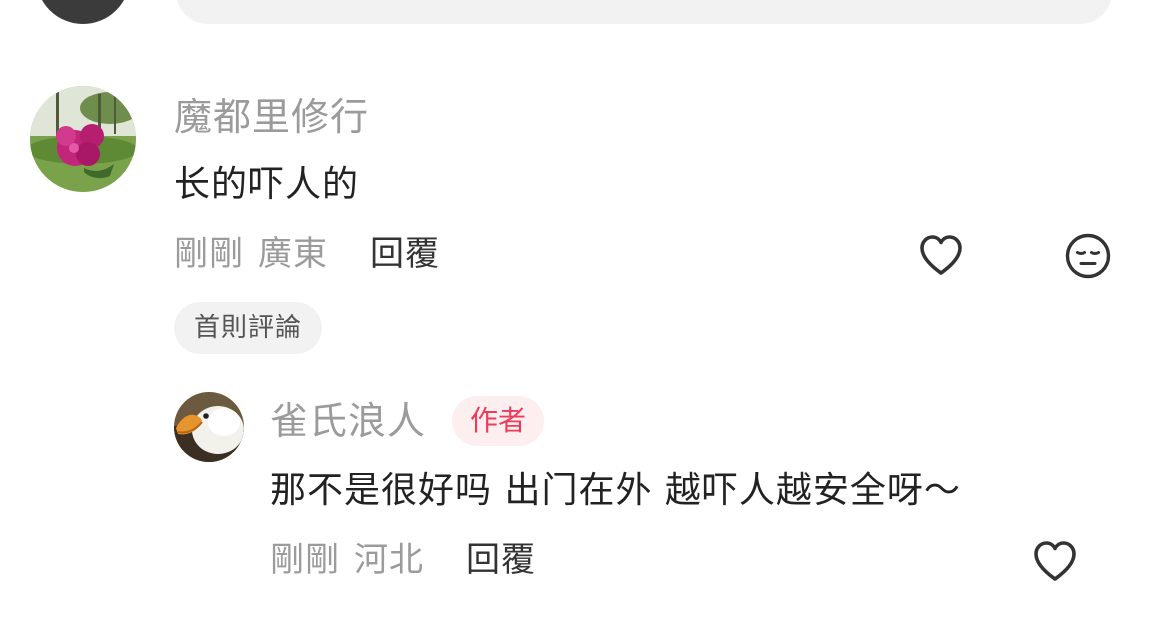 The image size is (1160, 620). I want to click on previous-comment-avatar, so click(83, 12).